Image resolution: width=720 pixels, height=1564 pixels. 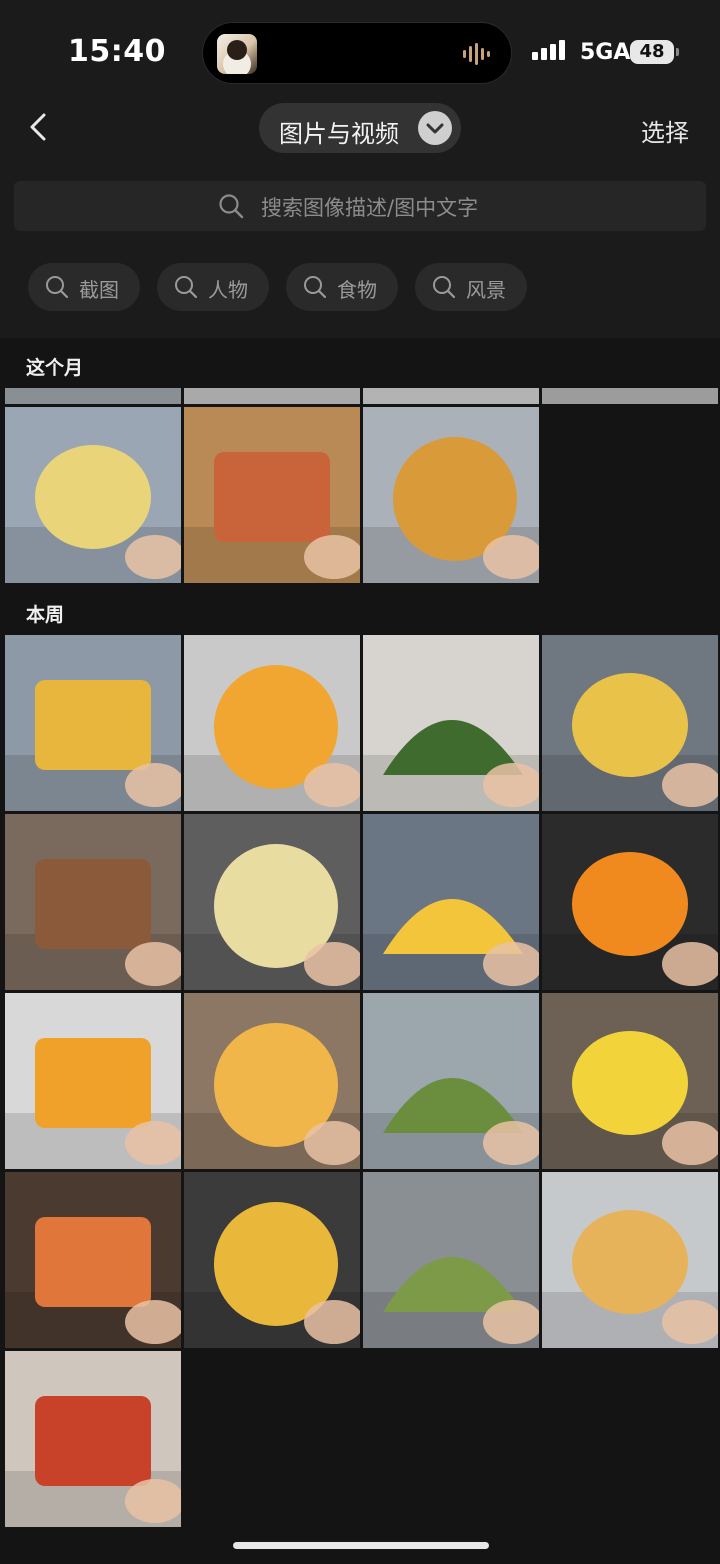 I want to click on chip-people: 人物, so click(x=213, y=287).